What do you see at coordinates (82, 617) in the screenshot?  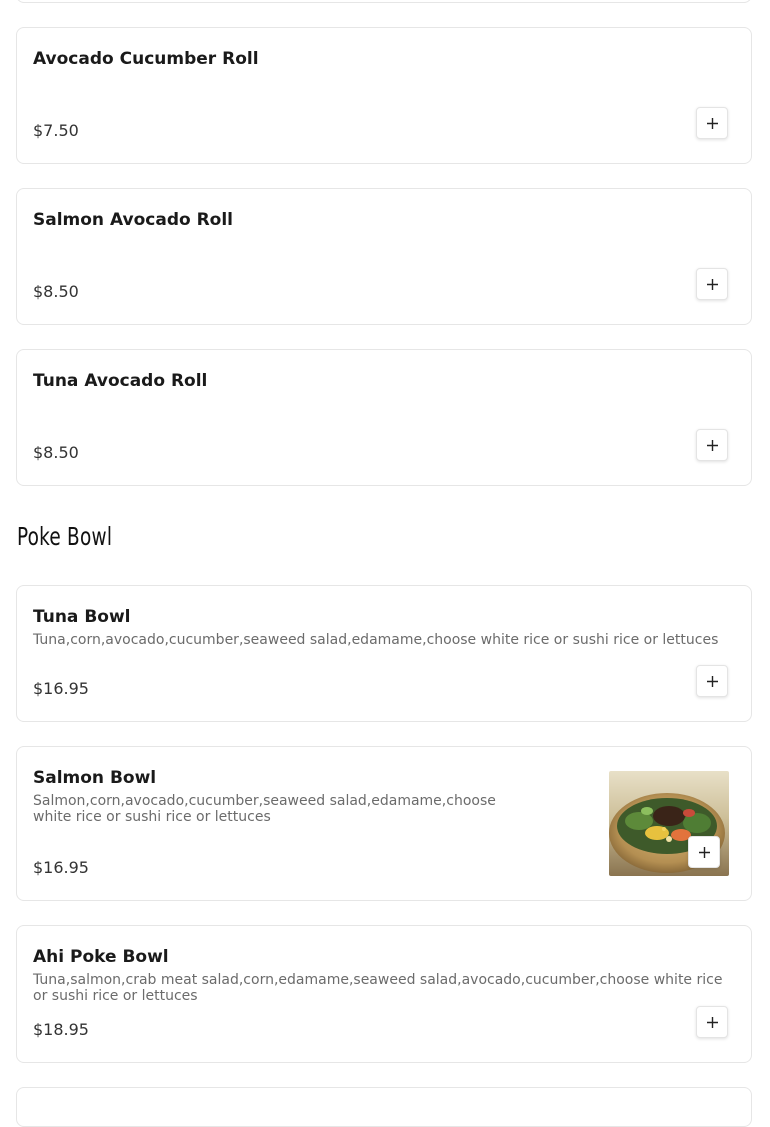 I see `item-name: Tuna Bowl` at bounding box center [82, 617].